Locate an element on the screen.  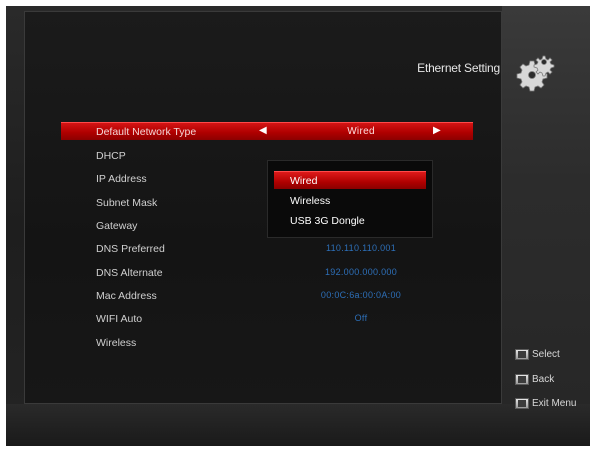
hint-exit-menu: Exit Menu is located at coordinates (545, 405).